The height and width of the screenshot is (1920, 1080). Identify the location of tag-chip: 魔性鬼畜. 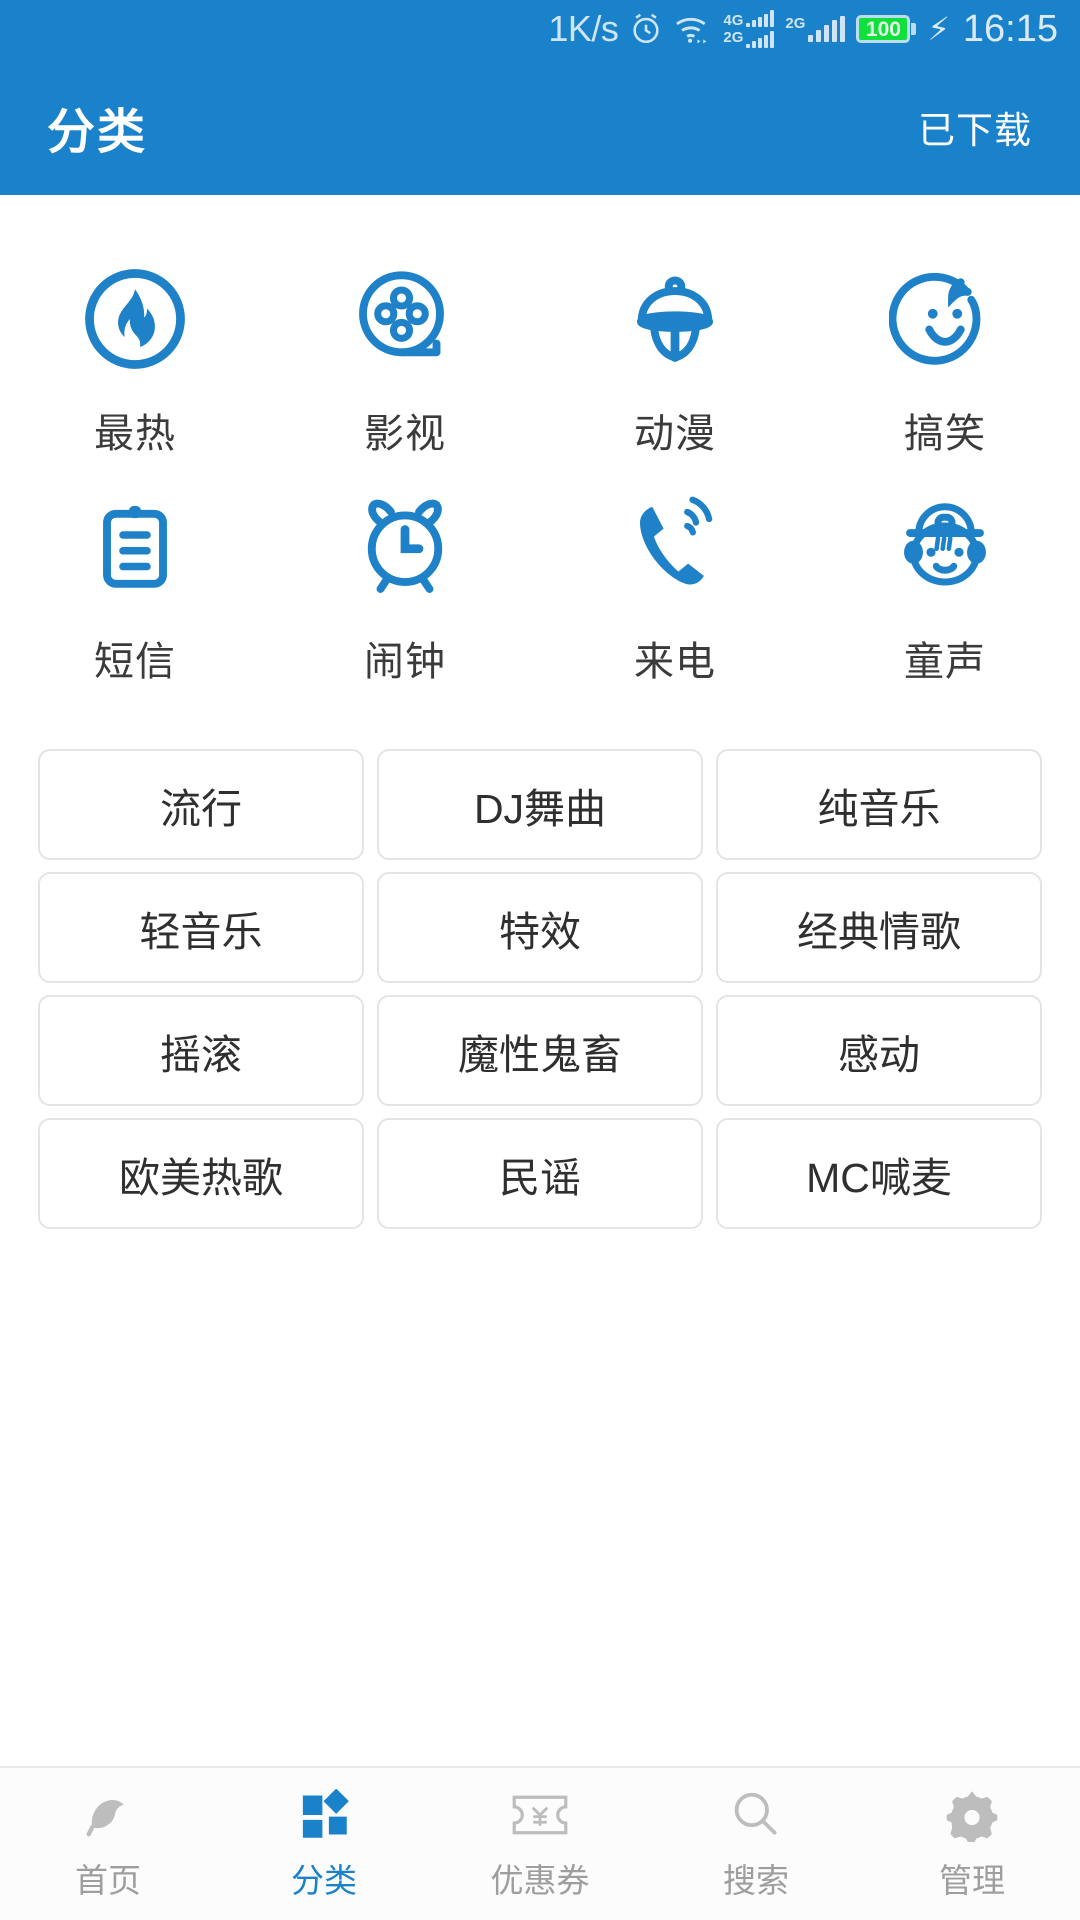
(540, 1050).